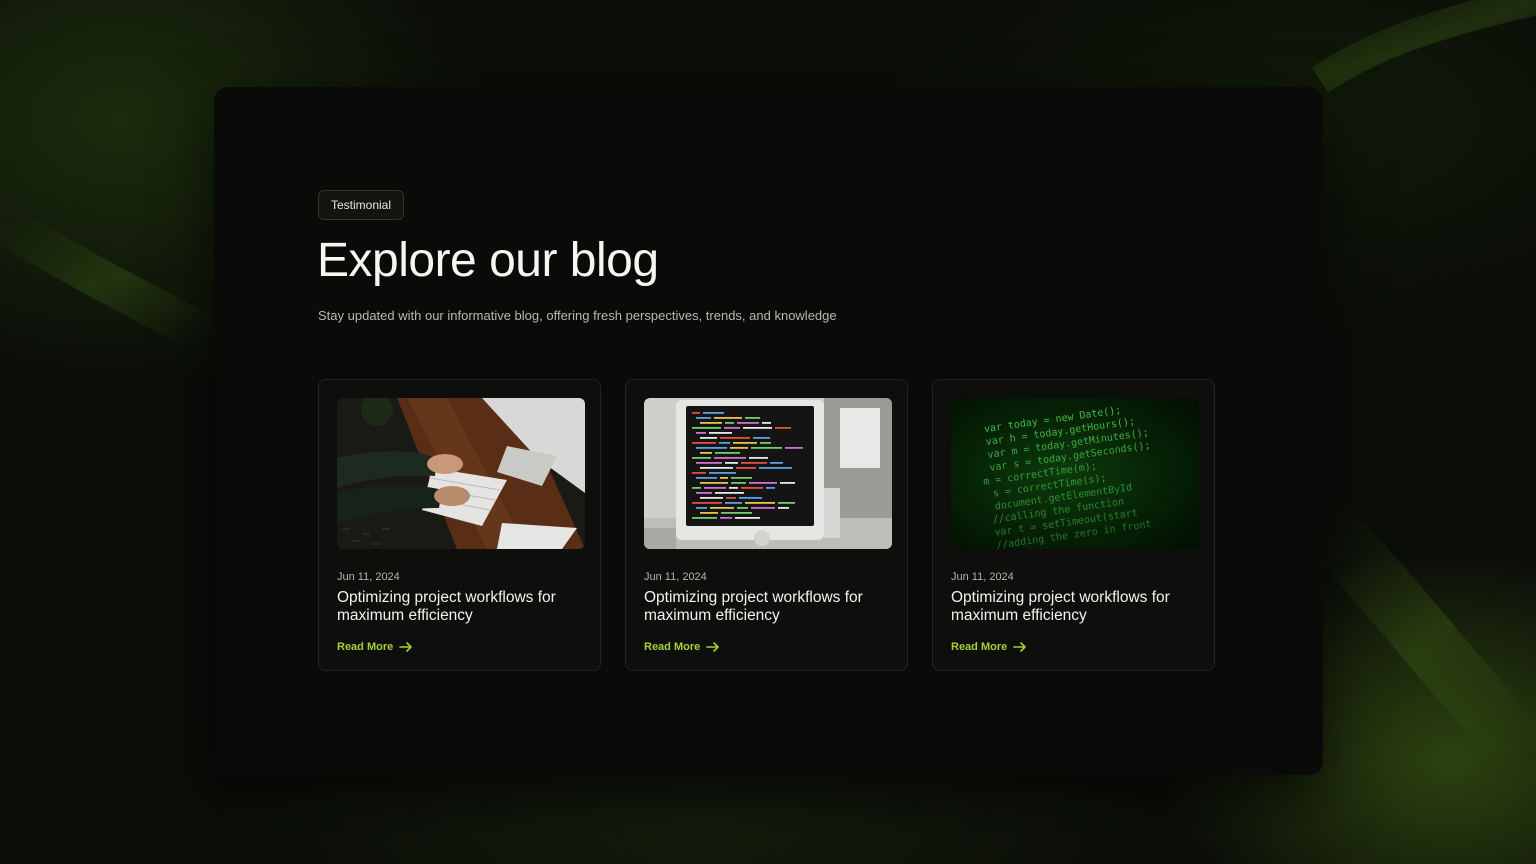 The image size is (1536, 864). Describe the element at coordinates (461, 473) in the screenshot. I see `hands-typing-on-keyboard-photo` at that location.